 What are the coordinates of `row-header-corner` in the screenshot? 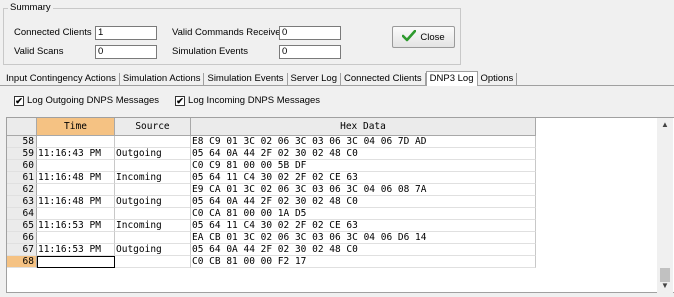 It's located at (22, 127).